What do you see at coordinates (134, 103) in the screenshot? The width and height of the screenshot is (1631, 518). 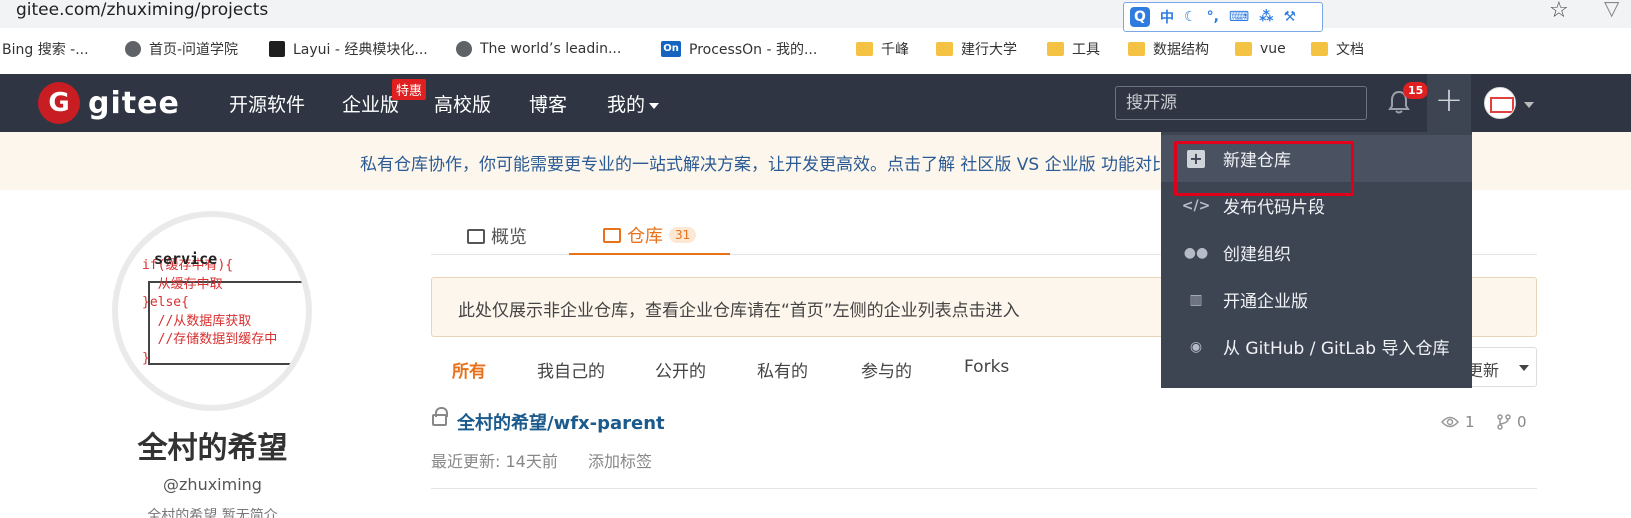 I see `gitee-logo-text: gitee` at bounding box center [134, 103].